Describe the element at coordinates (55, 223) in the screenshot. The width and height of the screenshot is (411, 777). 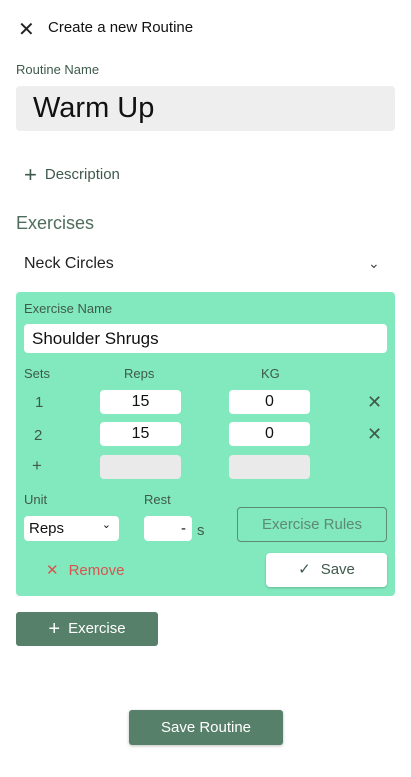
I see `exercises-heading: Exercises` at that location.